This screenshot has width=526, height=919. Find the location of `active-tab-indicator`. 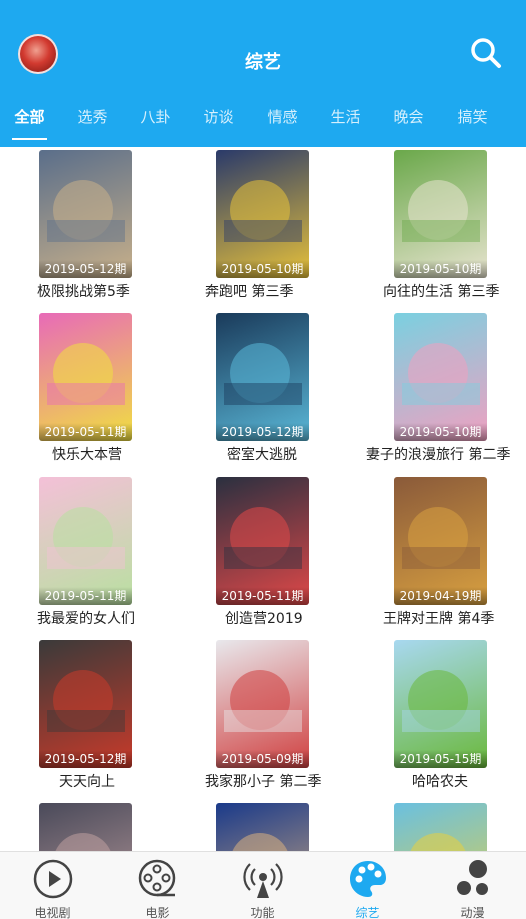

active-tab-indicator is located at coordinates (29, 139).